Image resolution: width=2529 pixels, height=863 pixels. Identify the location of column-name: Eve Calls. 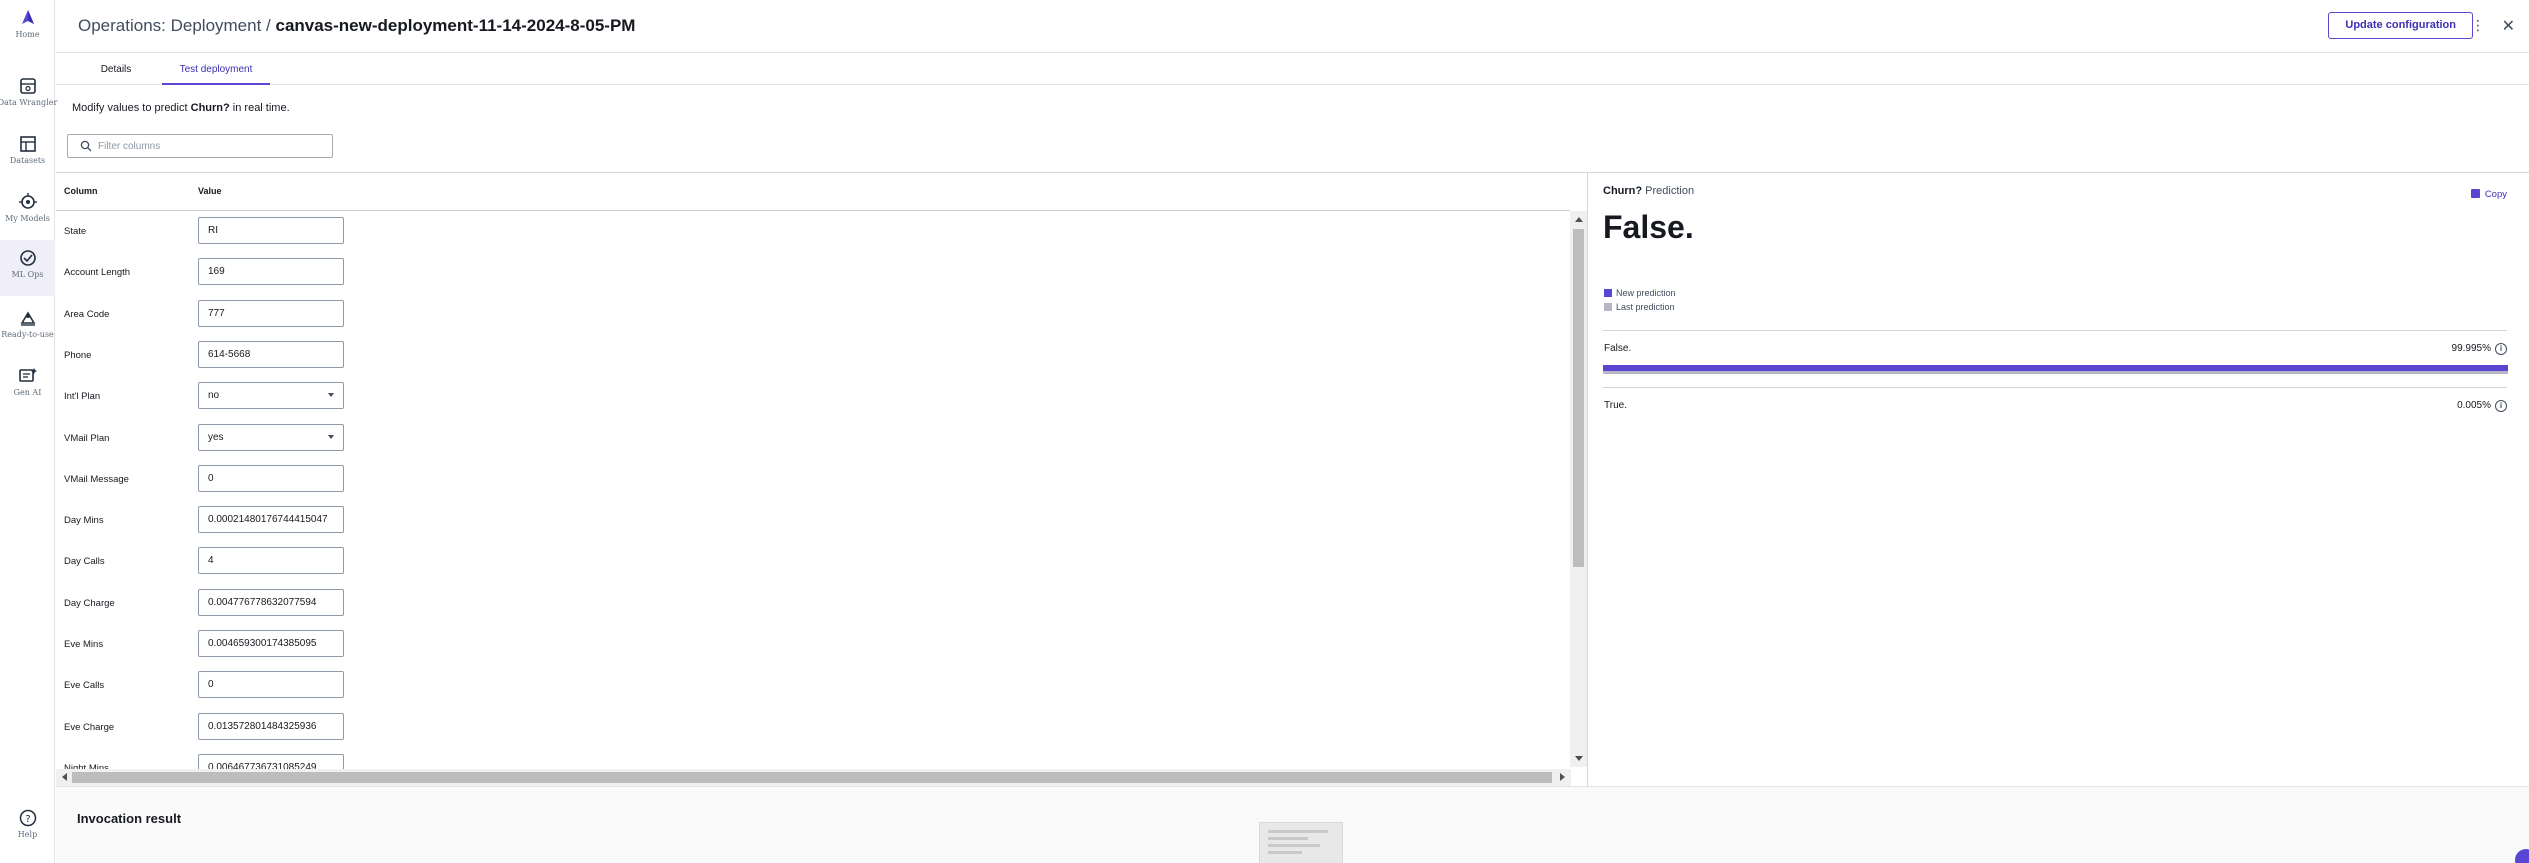
(84, 686).